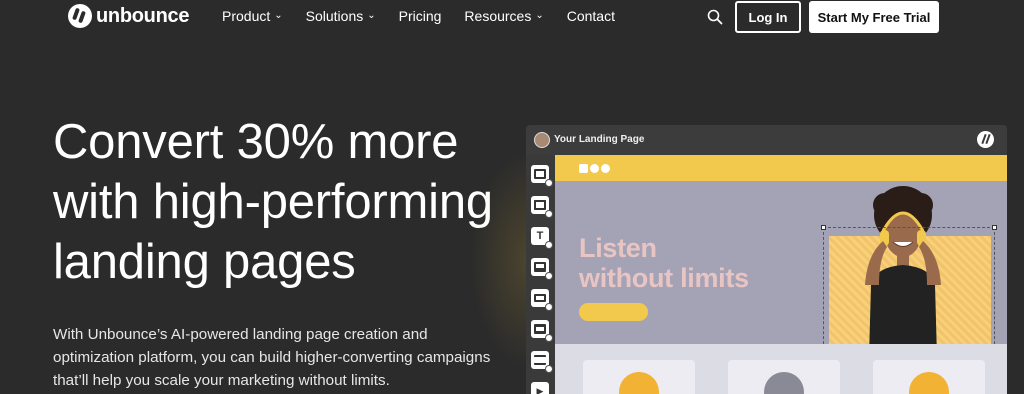 Image resolution: width=1024 pixels, height=394 pixels. What do you see at coordinates (542, 362) in the screenshot?
I see `list-tool-icon` at bounding box center [542, 362].